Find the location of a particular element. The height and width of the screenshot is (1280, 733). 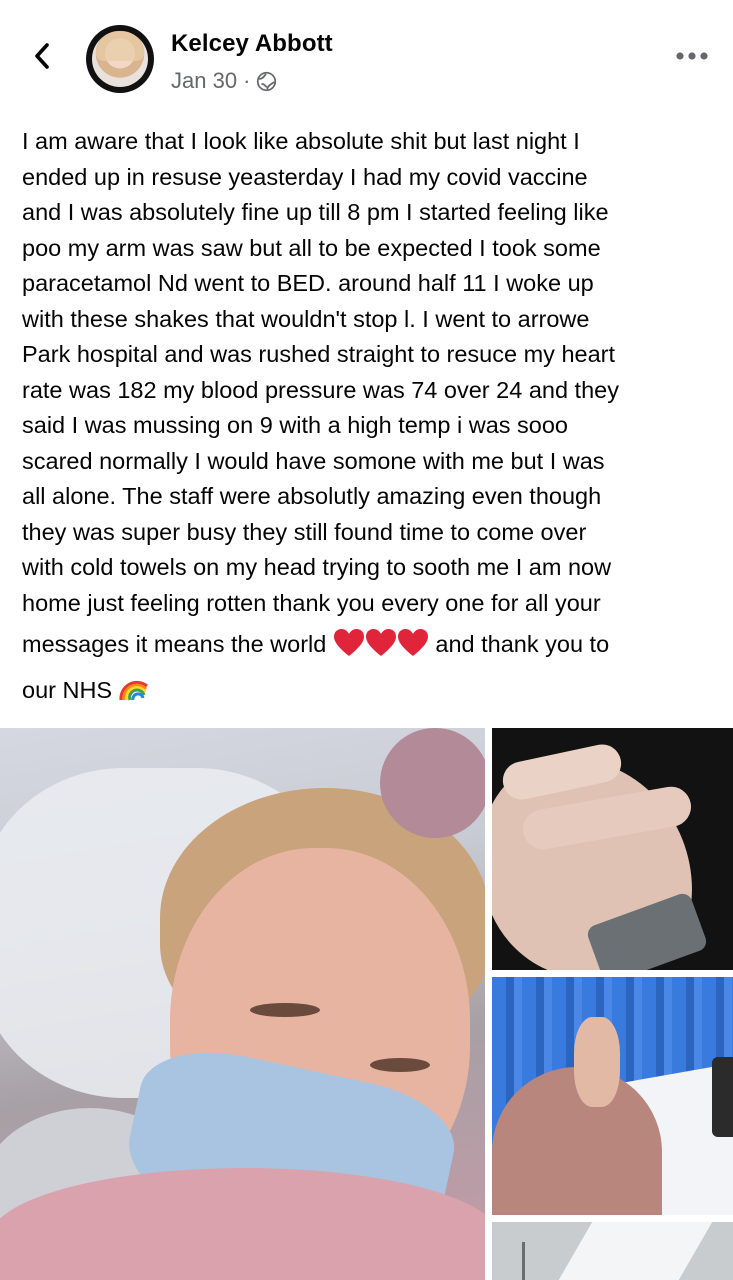

post-meta: Jan 30 · is located at coordinates (224, 81).